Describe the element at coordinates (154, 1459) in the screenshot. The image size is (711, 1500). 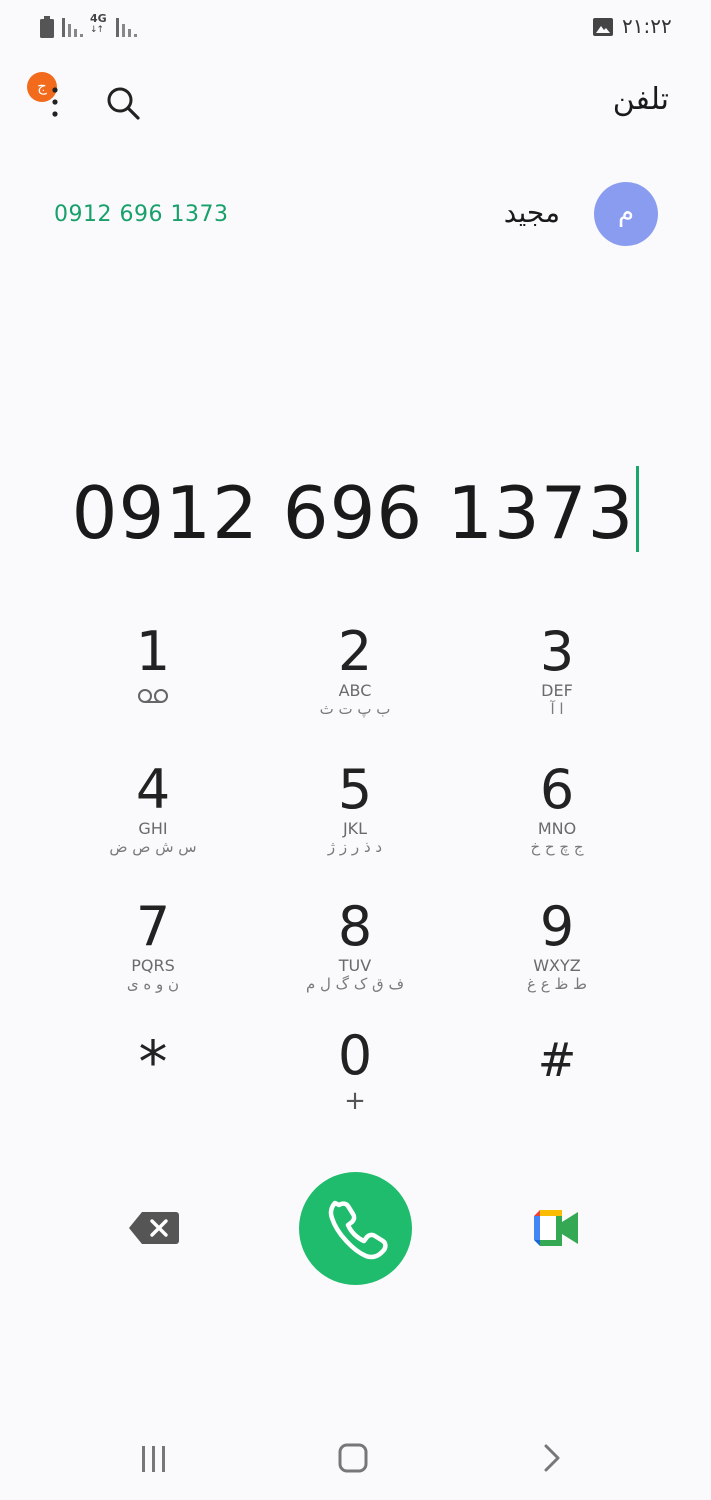
I see `recent-apps-icon` at that location.